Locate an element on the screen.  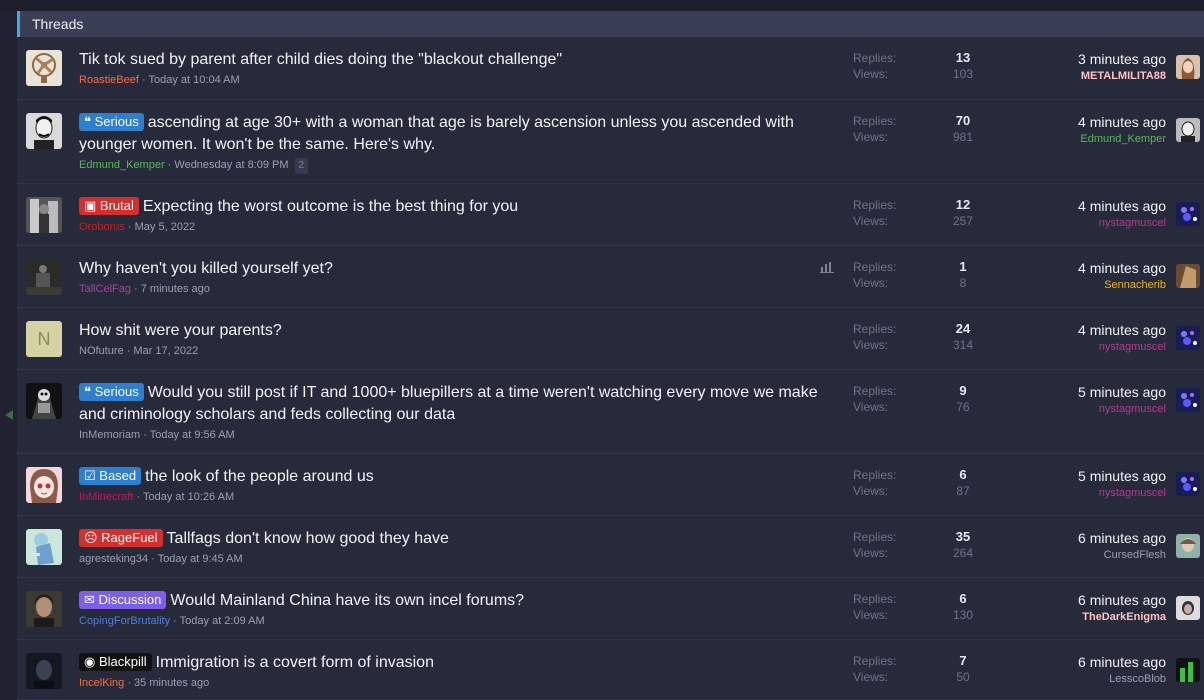
fan-avatar-icon is located at coordinates (44, 68).